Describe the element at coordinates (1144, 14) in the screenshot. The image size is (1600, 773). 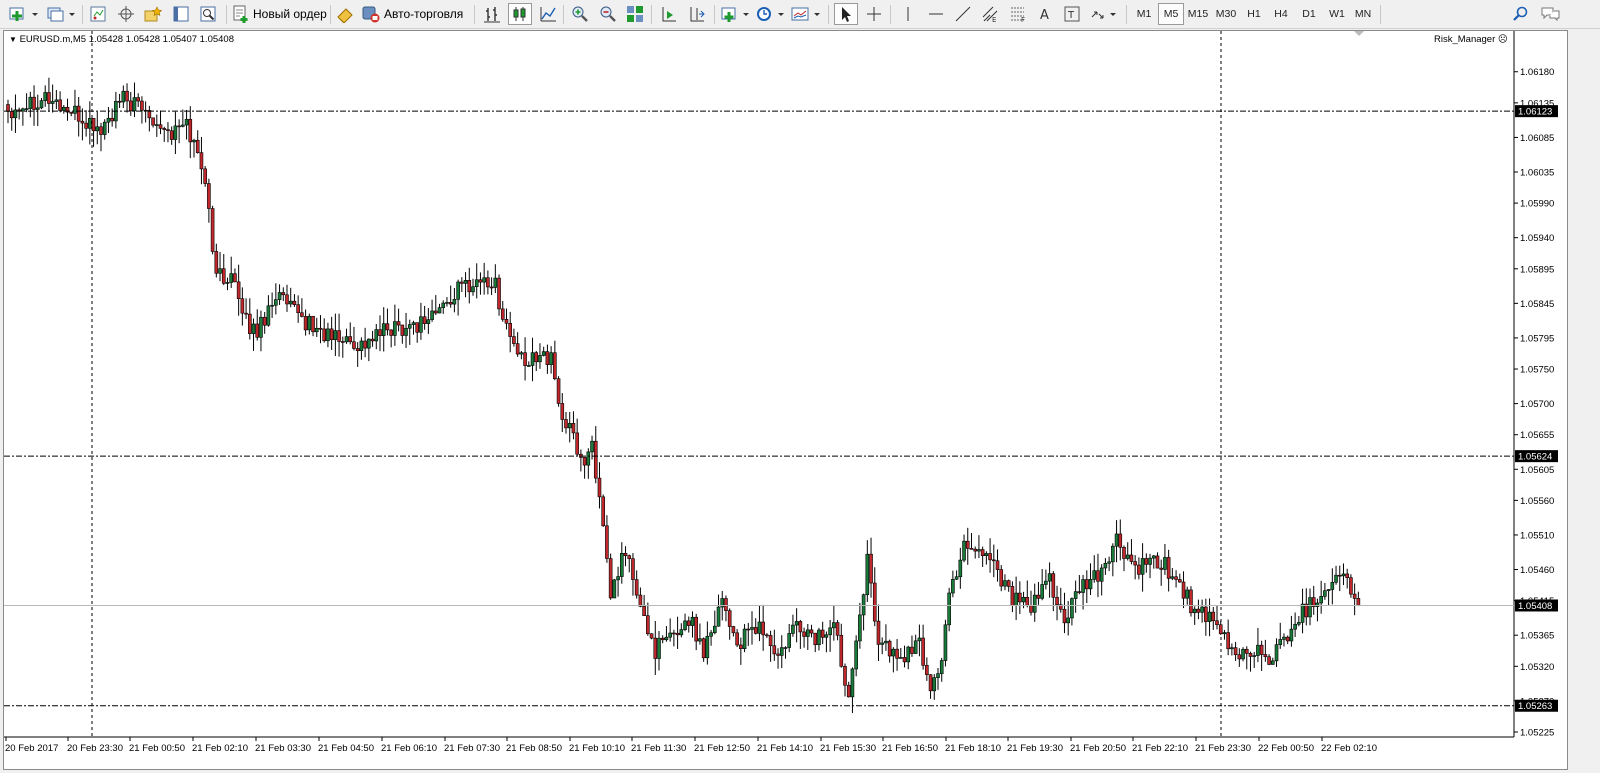
I see `timeframe-m1-button: M1` at that location.